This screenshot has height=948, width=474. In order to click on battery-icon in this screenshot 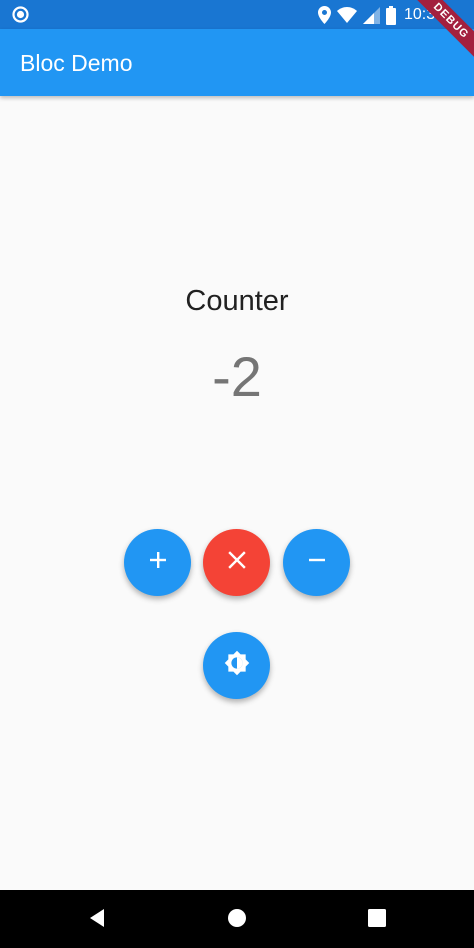, I will do `click(390, 15)`.